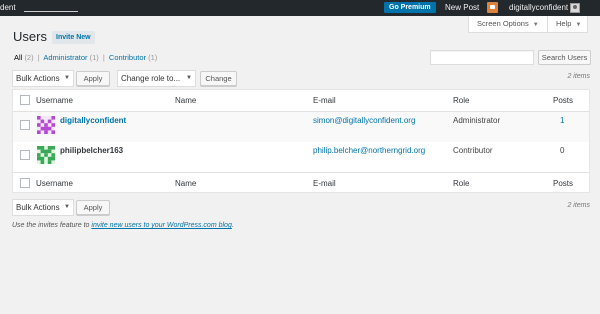 Image resolution: width=600 pixels, height=314 pixels. I want to click on column-footer-posts: Posts, so click(563, 183).